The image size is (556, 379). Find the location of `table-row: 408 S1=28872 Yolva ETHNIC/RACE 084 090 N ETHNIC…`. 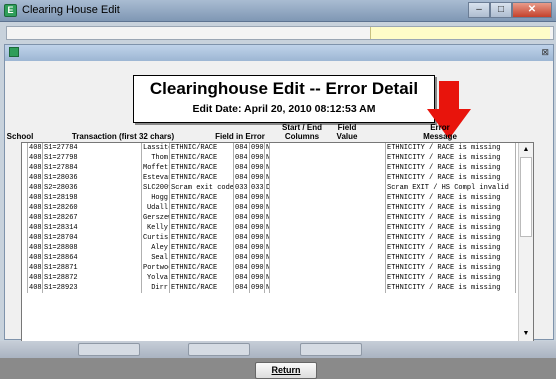

table-row: 408 S1=28872 Yolva ETHNIC/RACE 084 090 N ETHNIC… is located at coordinates (277, 278).